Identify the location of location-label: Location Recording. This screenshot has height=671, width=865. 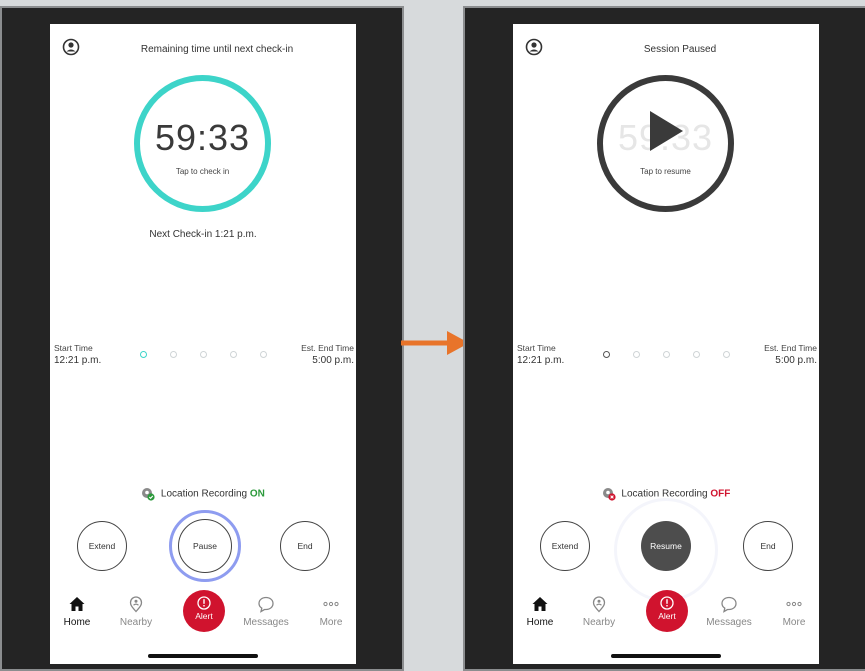
(204, 494).